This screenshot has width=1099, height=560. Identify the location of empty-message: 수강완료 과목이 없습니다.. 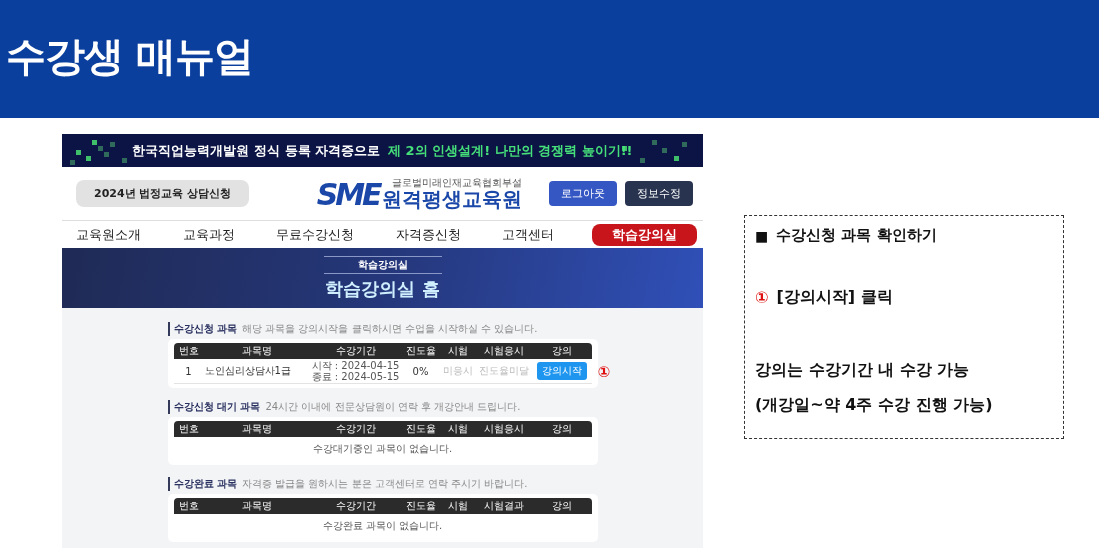
(382, 526).